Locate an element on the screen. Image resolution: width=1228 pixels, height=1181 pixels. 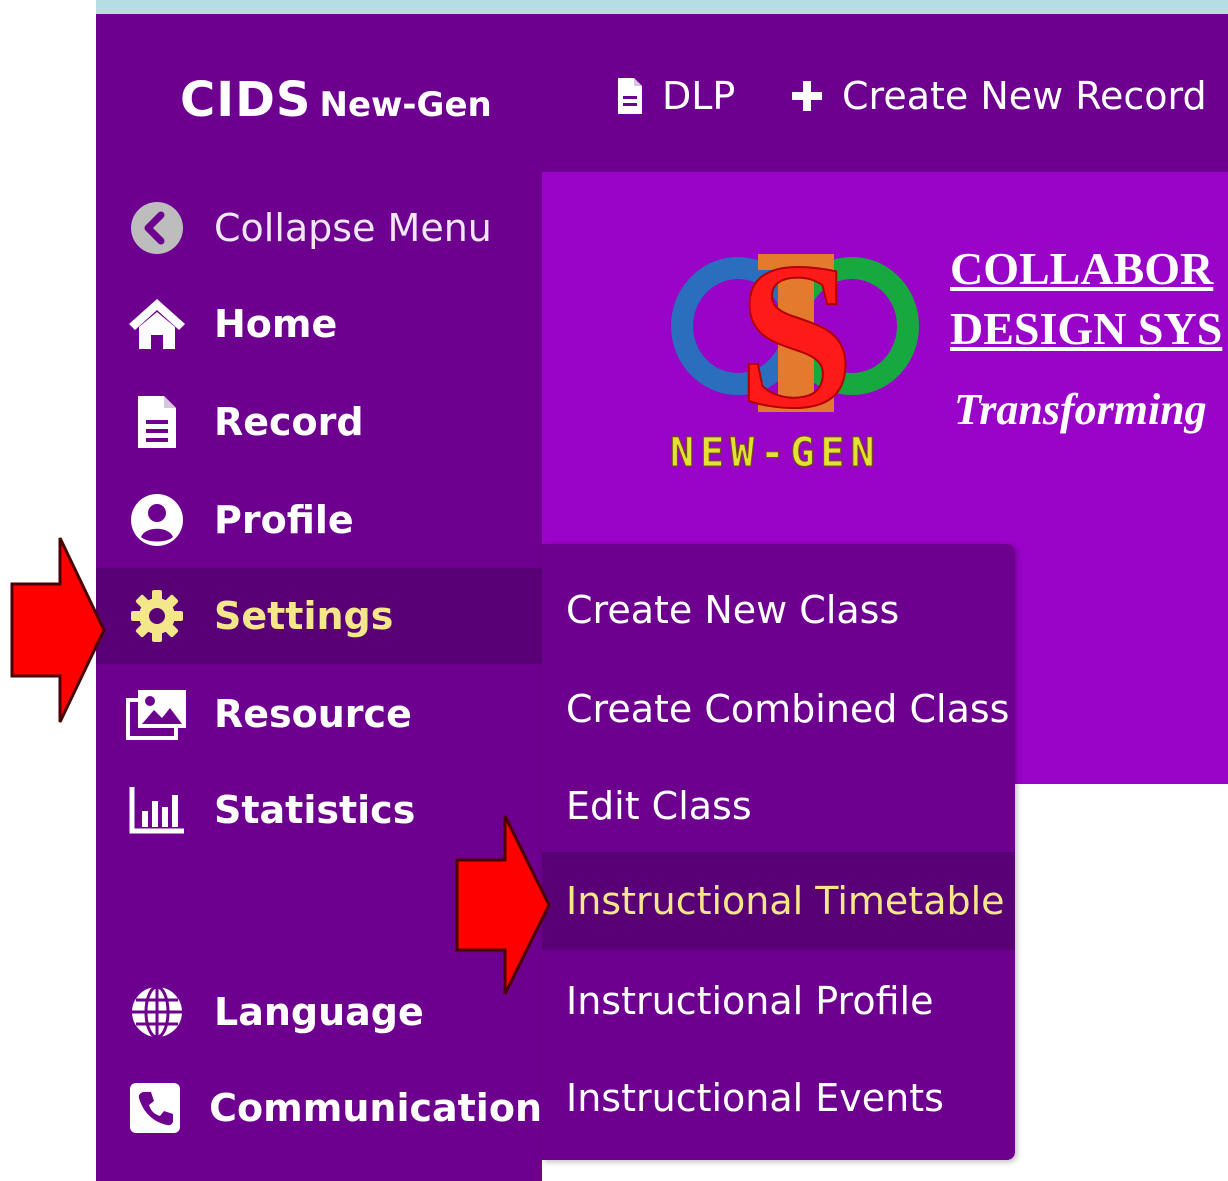
sidebar-item-collapse-menu: Collapse Menu is located at coordinates (319, 228).